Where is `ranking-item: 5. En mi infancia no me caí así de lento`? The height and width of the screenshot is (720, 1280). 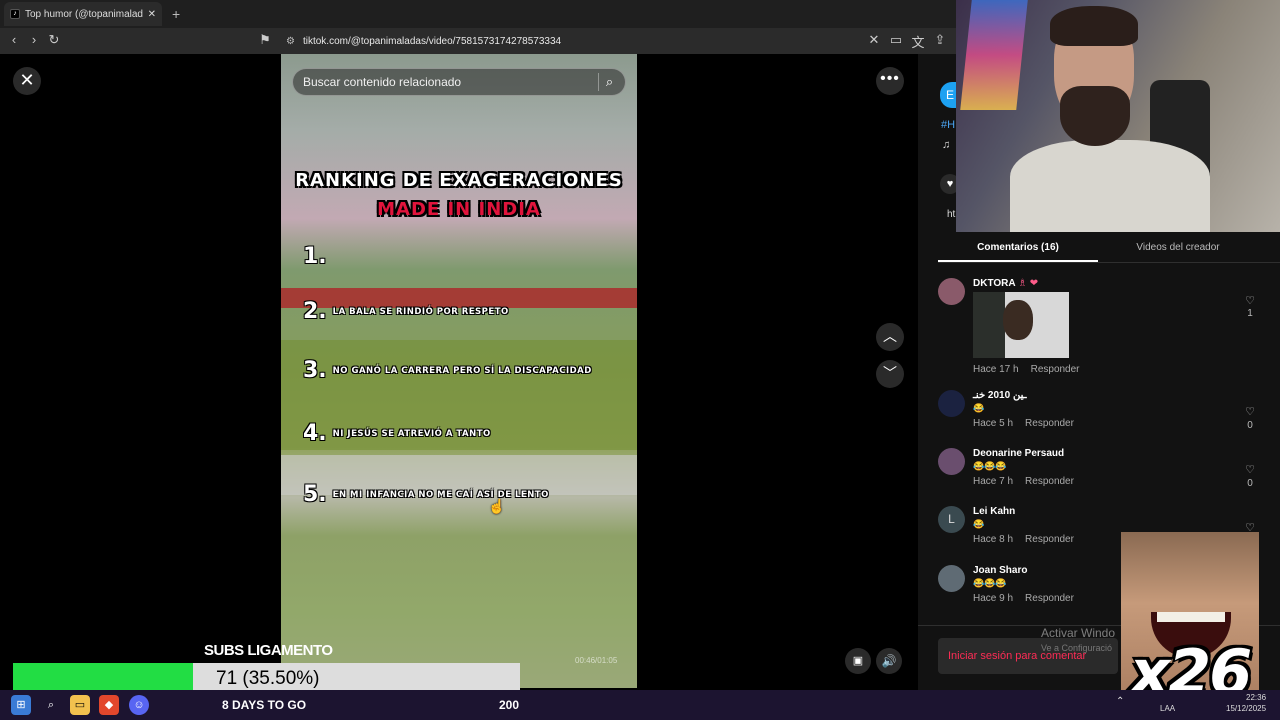
ranking-item: 5. En mi infancia no me caí así de lento is located at coordinates (426, 494).